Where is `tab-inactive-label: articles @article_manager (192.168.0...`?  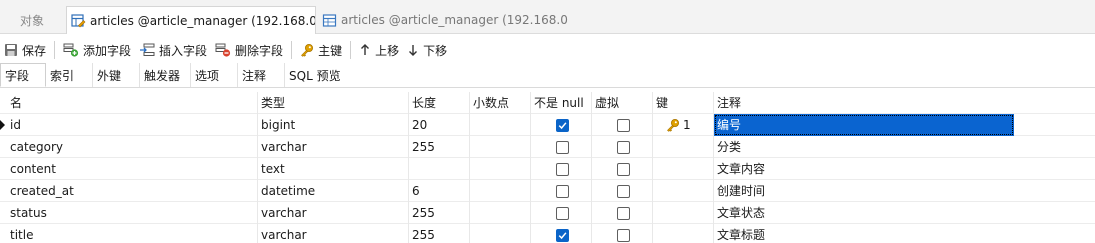 tab-inactive-label: articles @article_manager (192.168.0... is located at coordinates (454, 20).